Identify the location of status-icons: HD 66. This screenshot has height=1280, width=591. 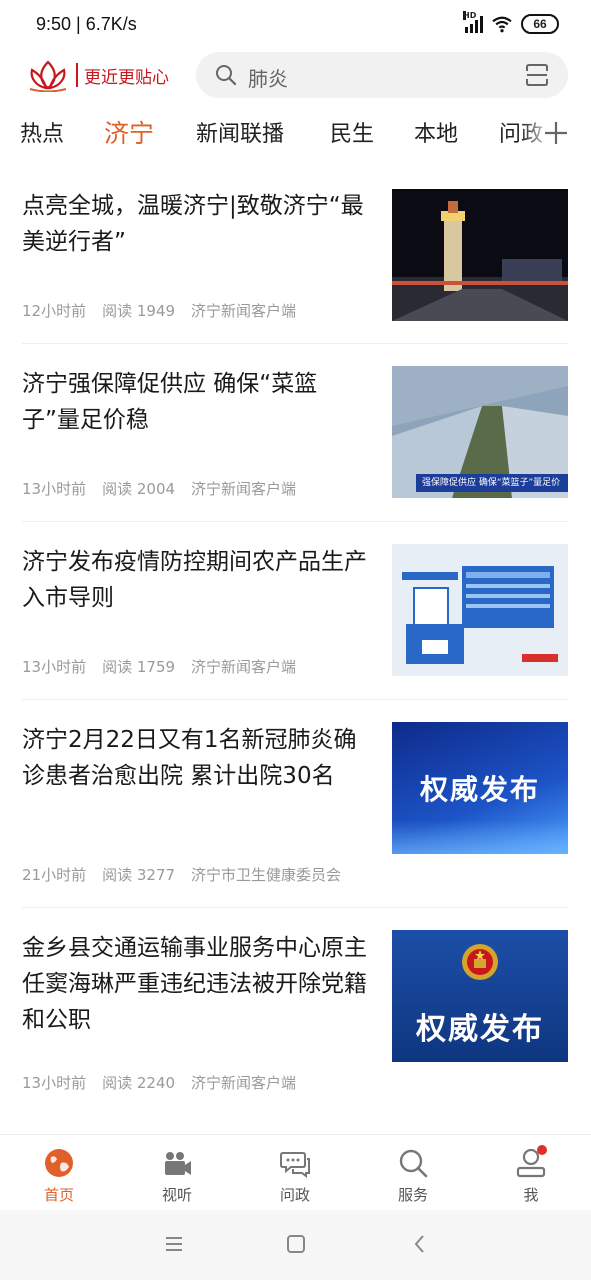
(511, 22).